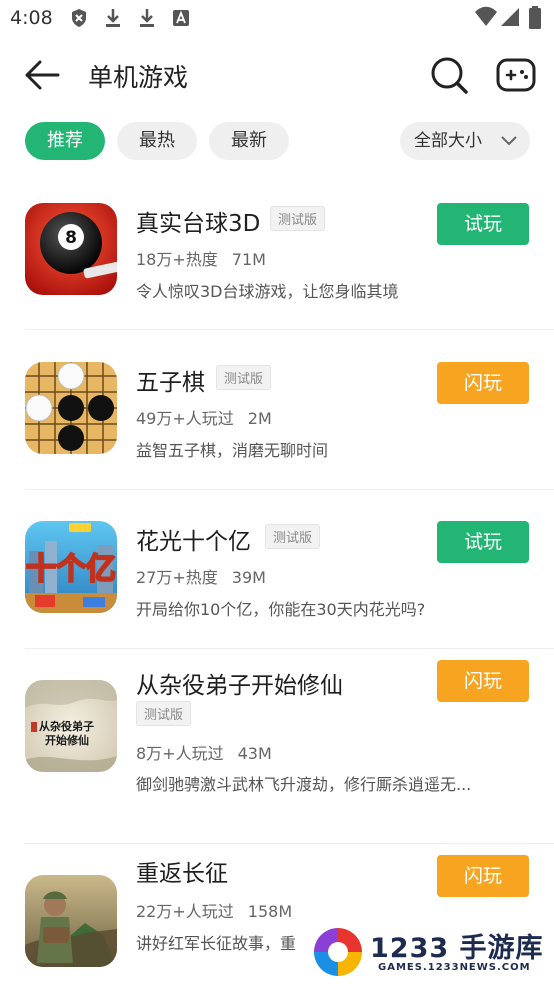 The height and width of the screenshot is (984, 554). I want to click on file-size: 39M, so click(248, 577).